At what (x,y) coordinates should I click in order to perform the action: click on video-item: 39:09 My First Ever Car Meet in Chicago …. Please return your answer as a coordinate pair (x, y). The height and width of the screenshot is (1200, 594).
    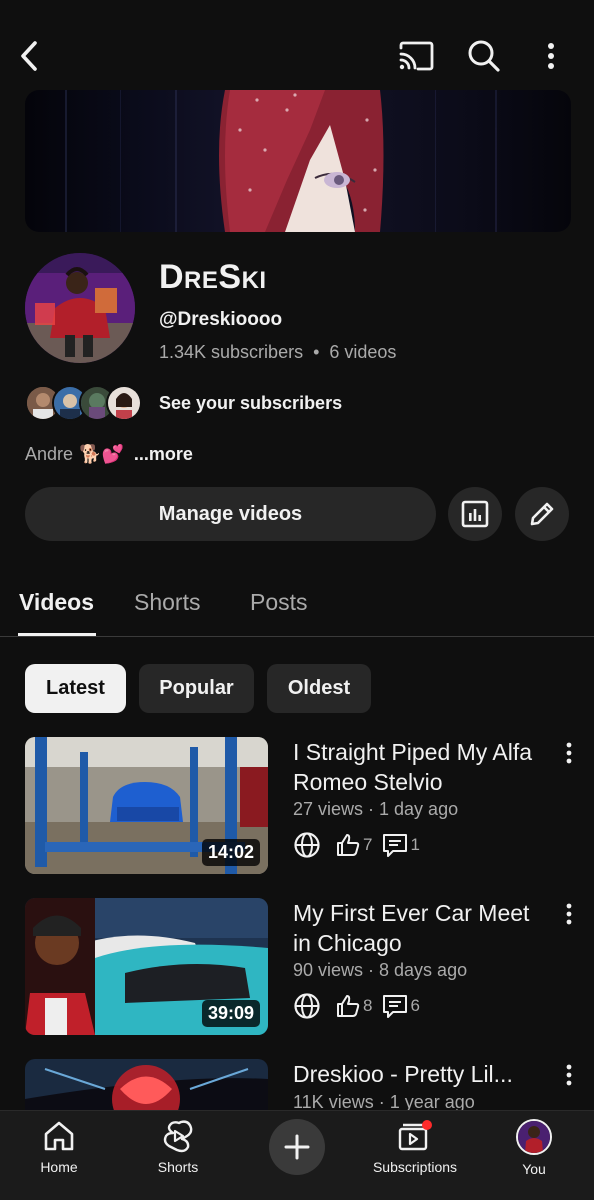
    Looking at the image, I should click on (297, 968).